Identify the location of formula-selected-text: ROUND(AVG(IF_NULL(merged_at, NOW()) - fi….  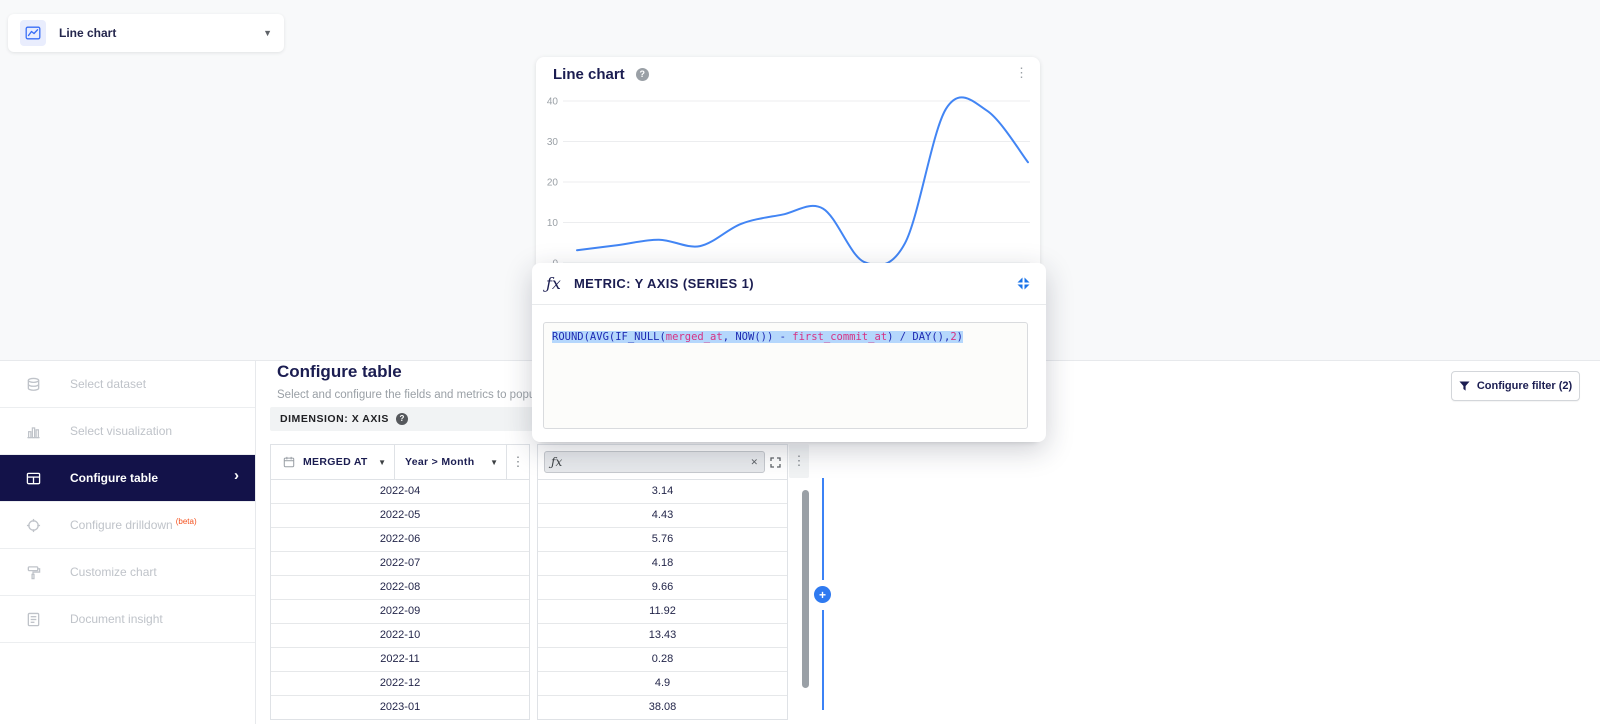
(757, 337).